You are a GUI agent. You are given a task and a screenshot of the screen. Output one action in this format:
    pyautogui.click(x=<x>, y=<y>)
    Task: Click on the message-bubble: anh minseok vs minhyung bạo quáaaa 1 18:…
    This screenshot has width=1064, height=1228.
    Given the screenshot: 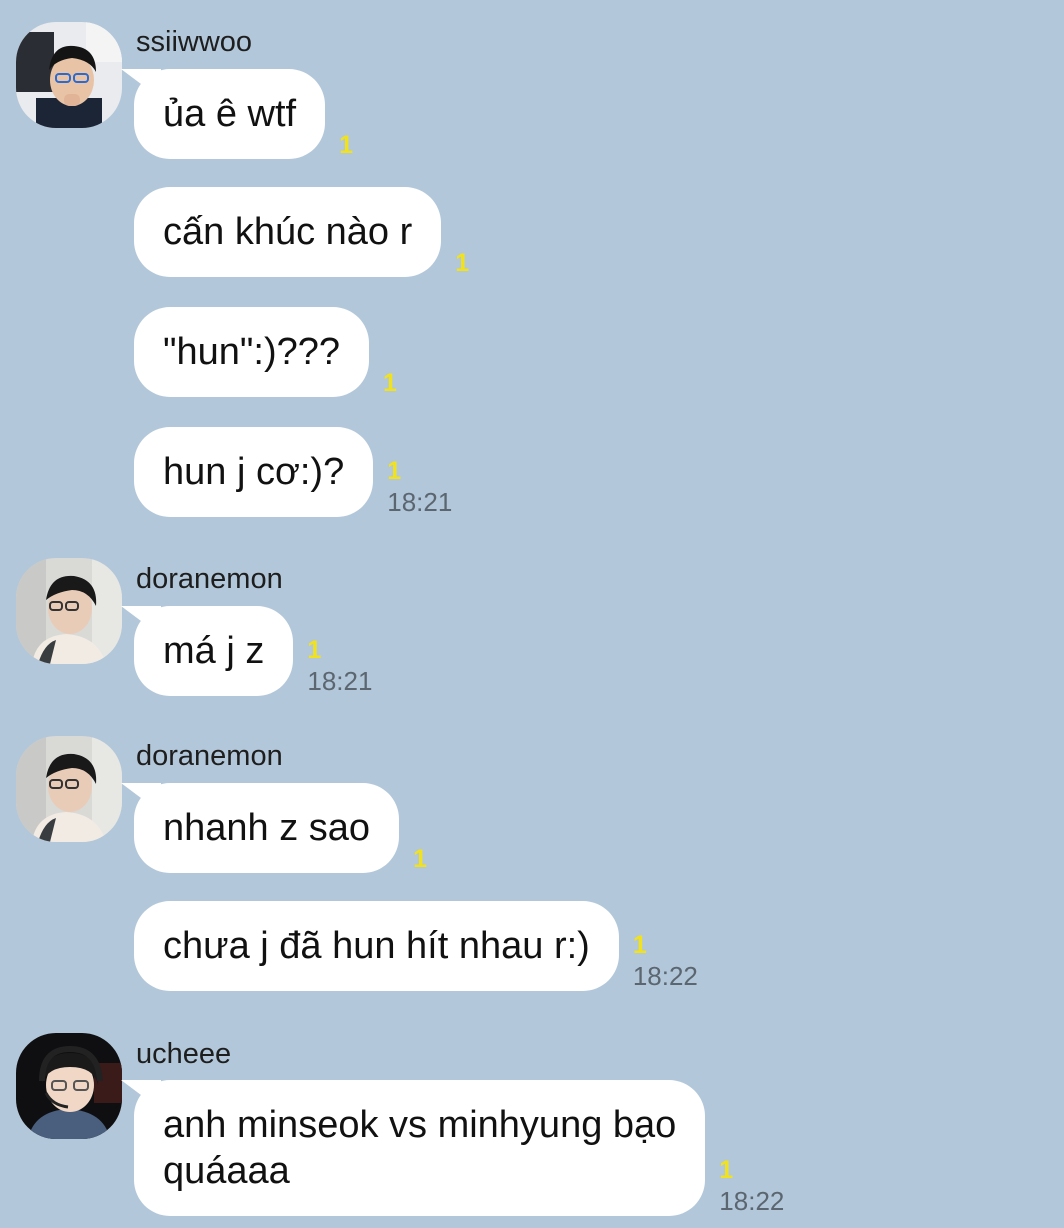 What is the action you would take?
    pyautogui.click(x=459, y=1148)
    